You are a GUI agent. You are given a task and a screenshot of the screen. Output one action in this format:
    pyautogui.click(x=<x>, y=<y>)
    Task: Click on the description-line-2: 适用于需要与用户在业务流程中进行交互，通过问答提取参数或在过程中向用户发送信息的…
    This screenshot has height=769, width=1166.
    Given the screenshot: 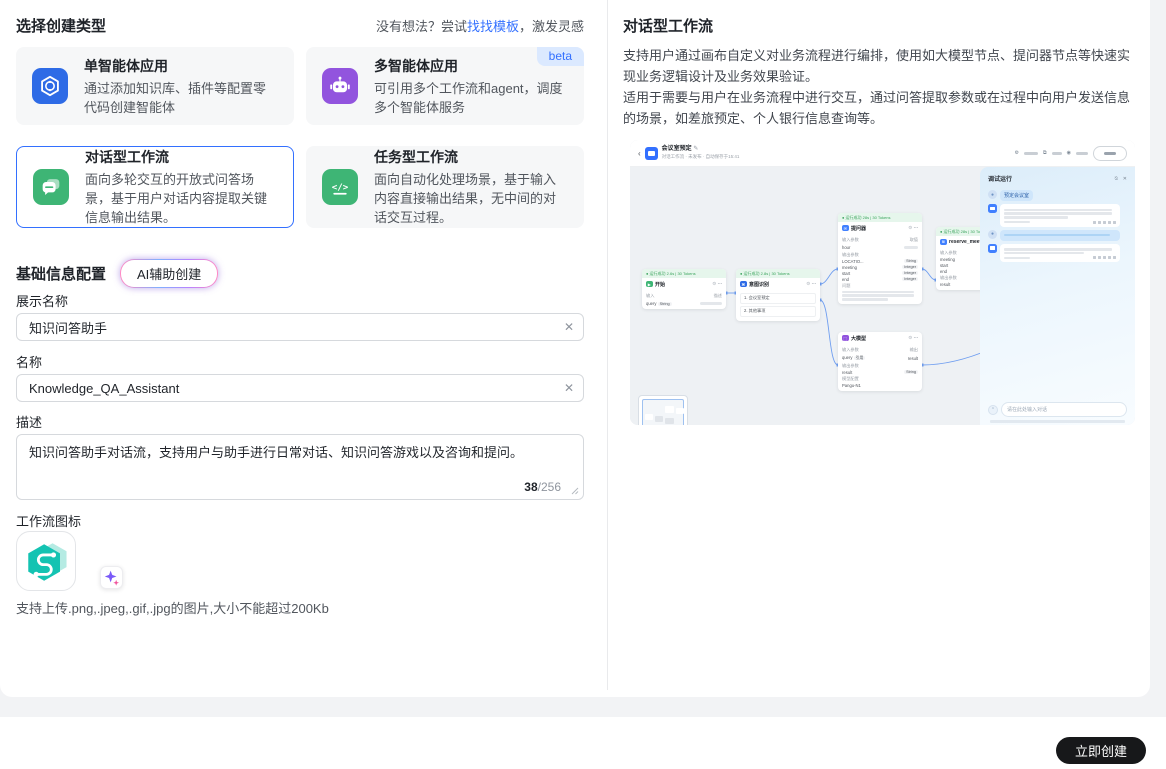 What is the action you would take?
    pyautogui.click(x=877, y=108)
    